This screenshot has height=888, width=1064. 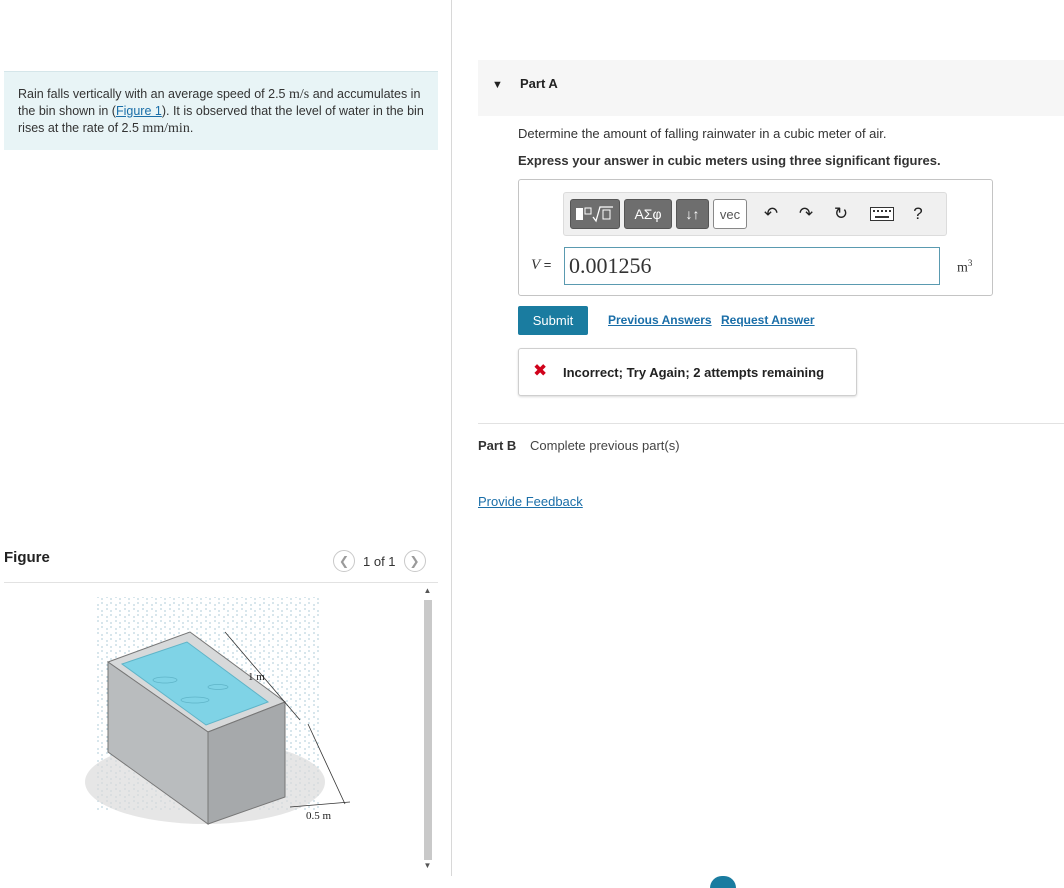 I want to click on keyboard-icon, so click(x=882, y=214).